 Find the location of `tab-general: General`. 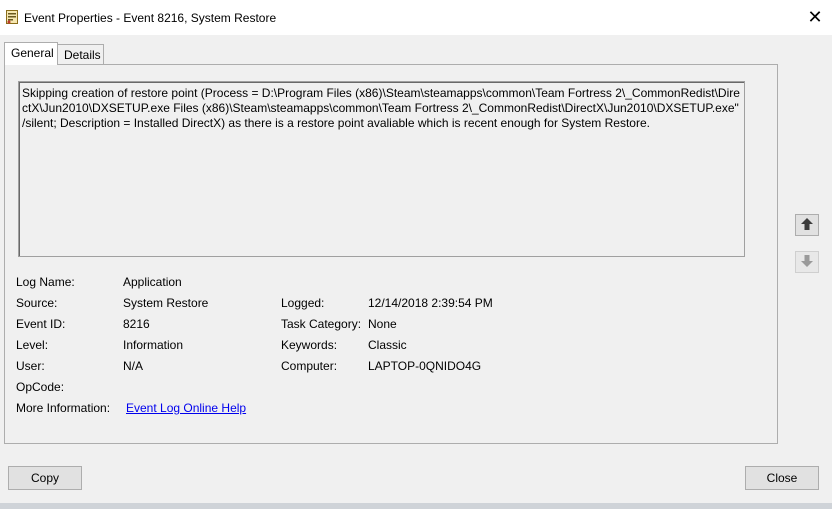

tab-general: General is located at coordinates (31, 53).